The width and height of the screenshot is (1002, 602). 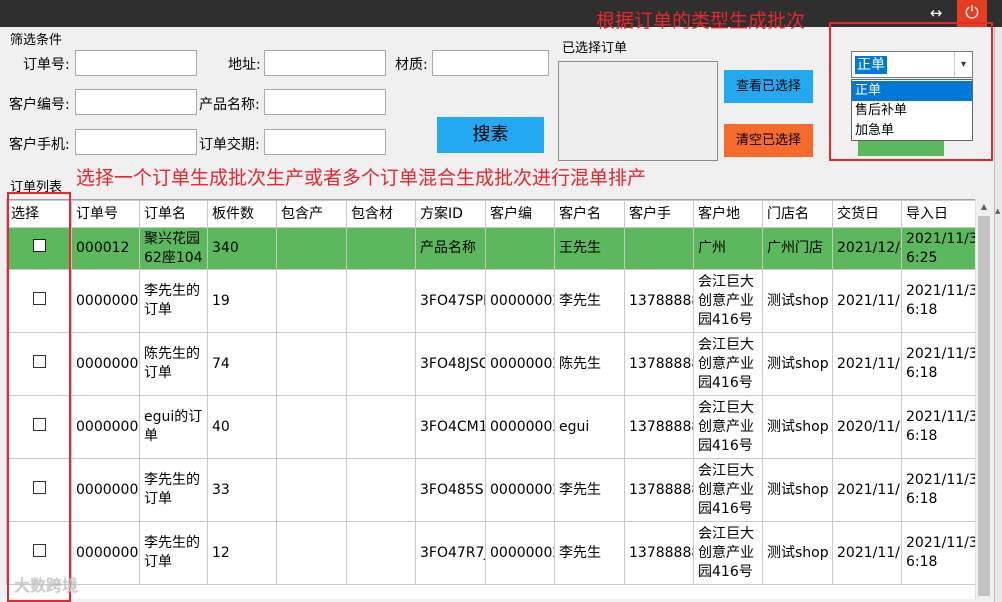 What do you see at coordinates (325, 102) in the screenshot?
I see `product-name-input` at bounding box center [325, 102].